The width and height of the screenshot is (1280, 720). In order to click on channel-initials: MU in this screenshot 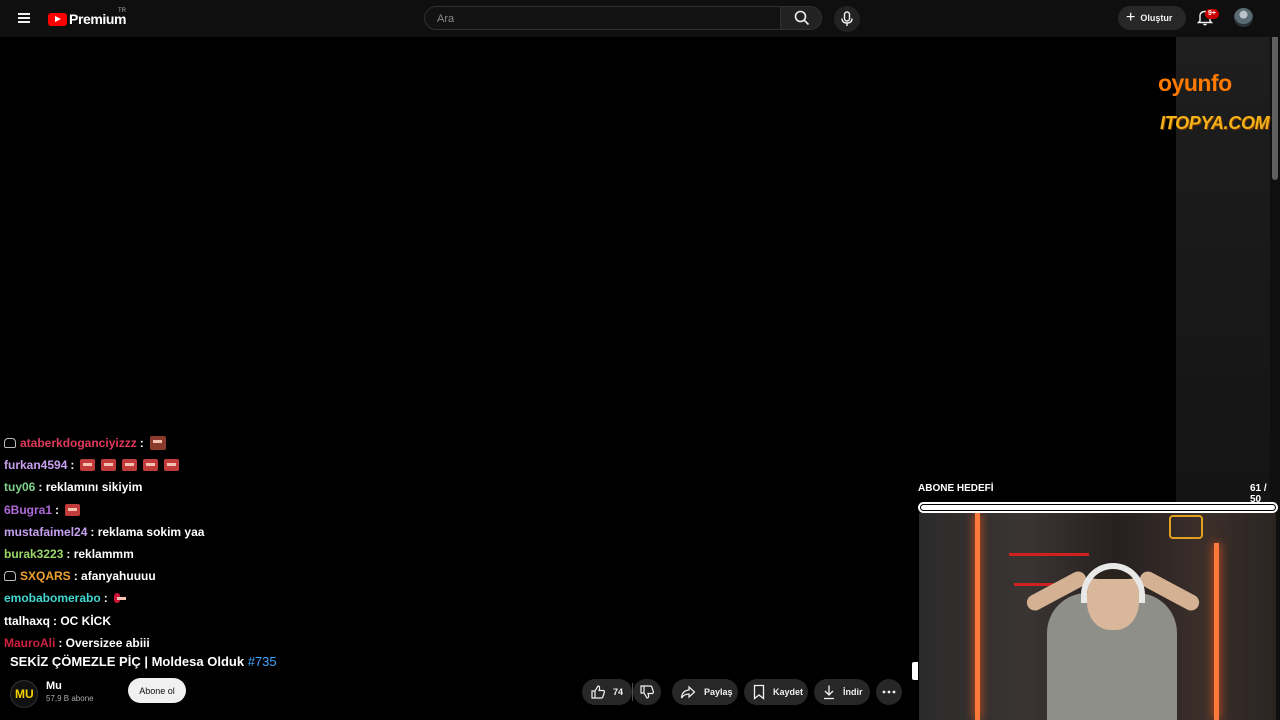, I will do `click(24, 694)`.